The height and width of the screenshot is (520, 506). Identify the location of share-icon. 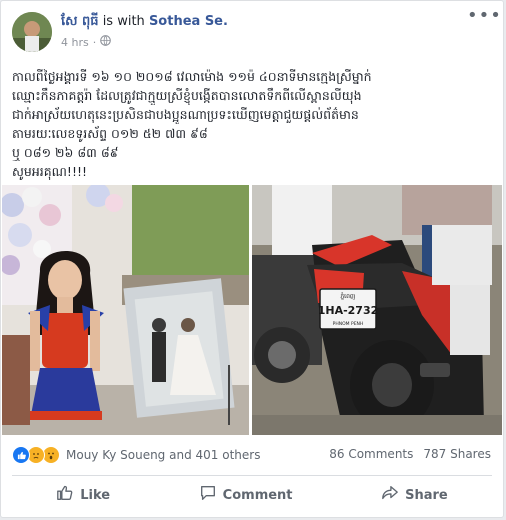
(390, 495).